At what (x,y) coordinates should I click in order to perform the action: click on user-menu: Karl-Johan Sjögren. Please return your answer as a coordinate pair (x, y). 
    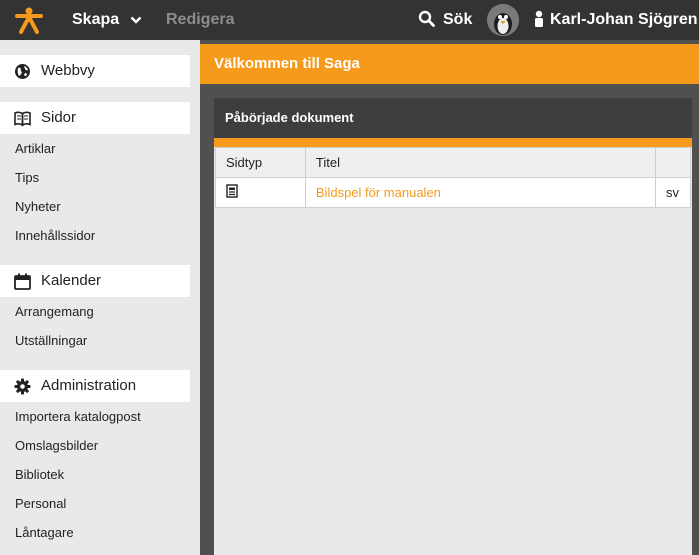
    Looking at the image, I should click on (616, 20).